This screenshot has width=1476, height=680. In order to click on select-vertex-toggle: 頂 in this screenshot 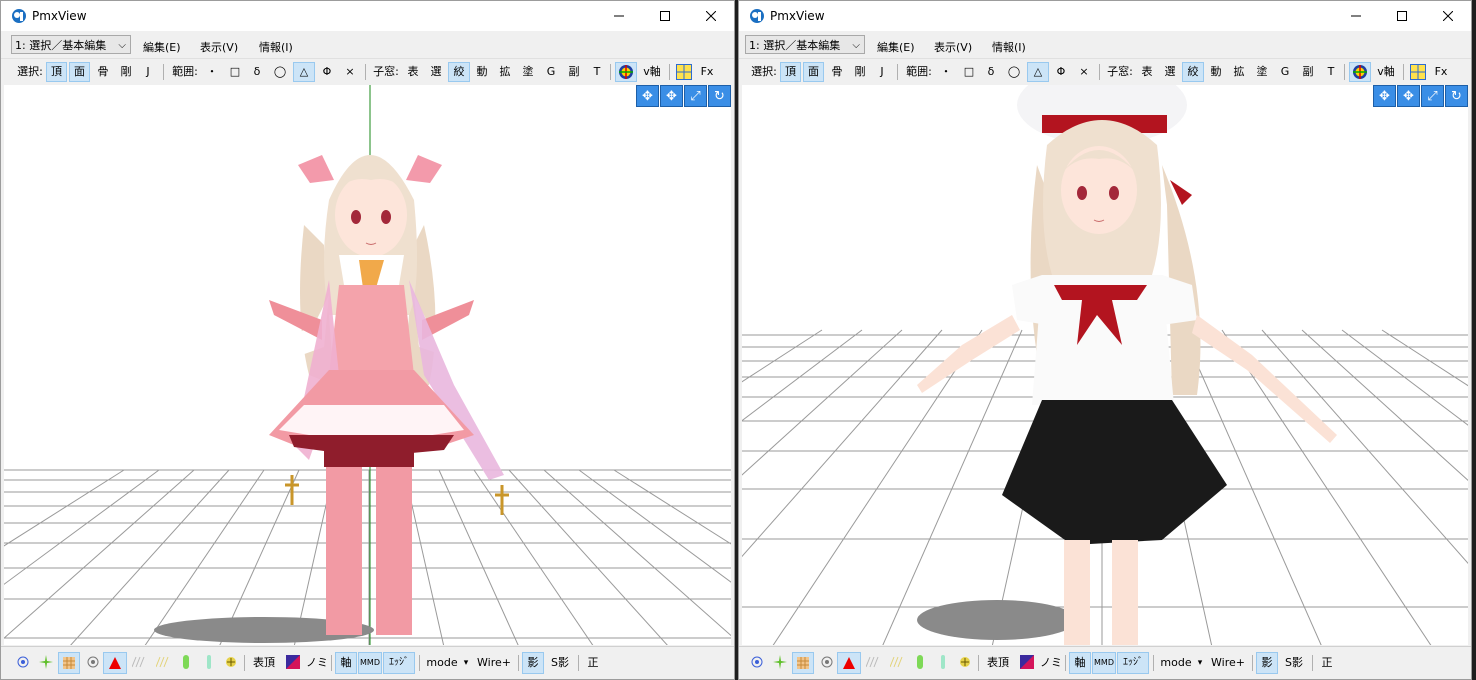, I will do `click(56, 72)`.